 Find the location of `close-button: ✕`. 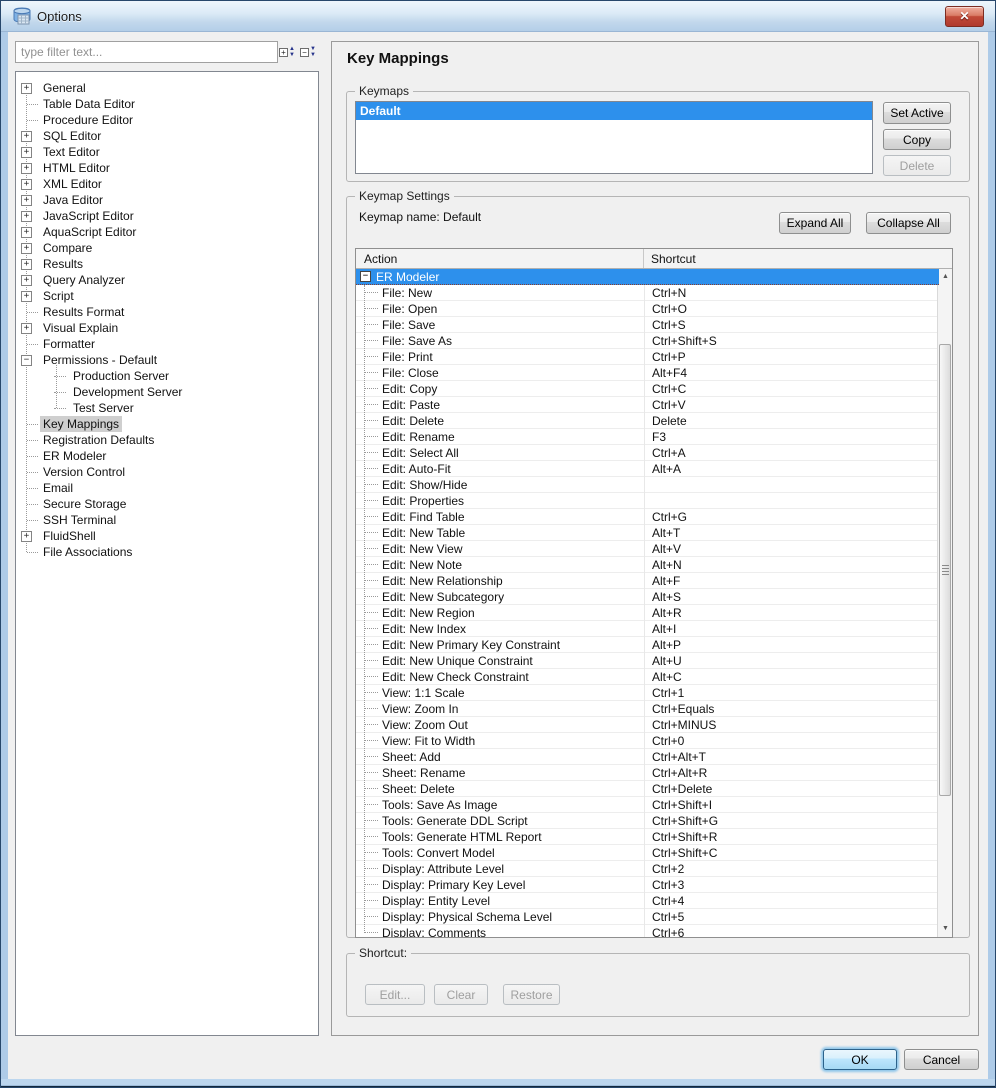

close-button: ✕ is located at coordinates (964, 16).